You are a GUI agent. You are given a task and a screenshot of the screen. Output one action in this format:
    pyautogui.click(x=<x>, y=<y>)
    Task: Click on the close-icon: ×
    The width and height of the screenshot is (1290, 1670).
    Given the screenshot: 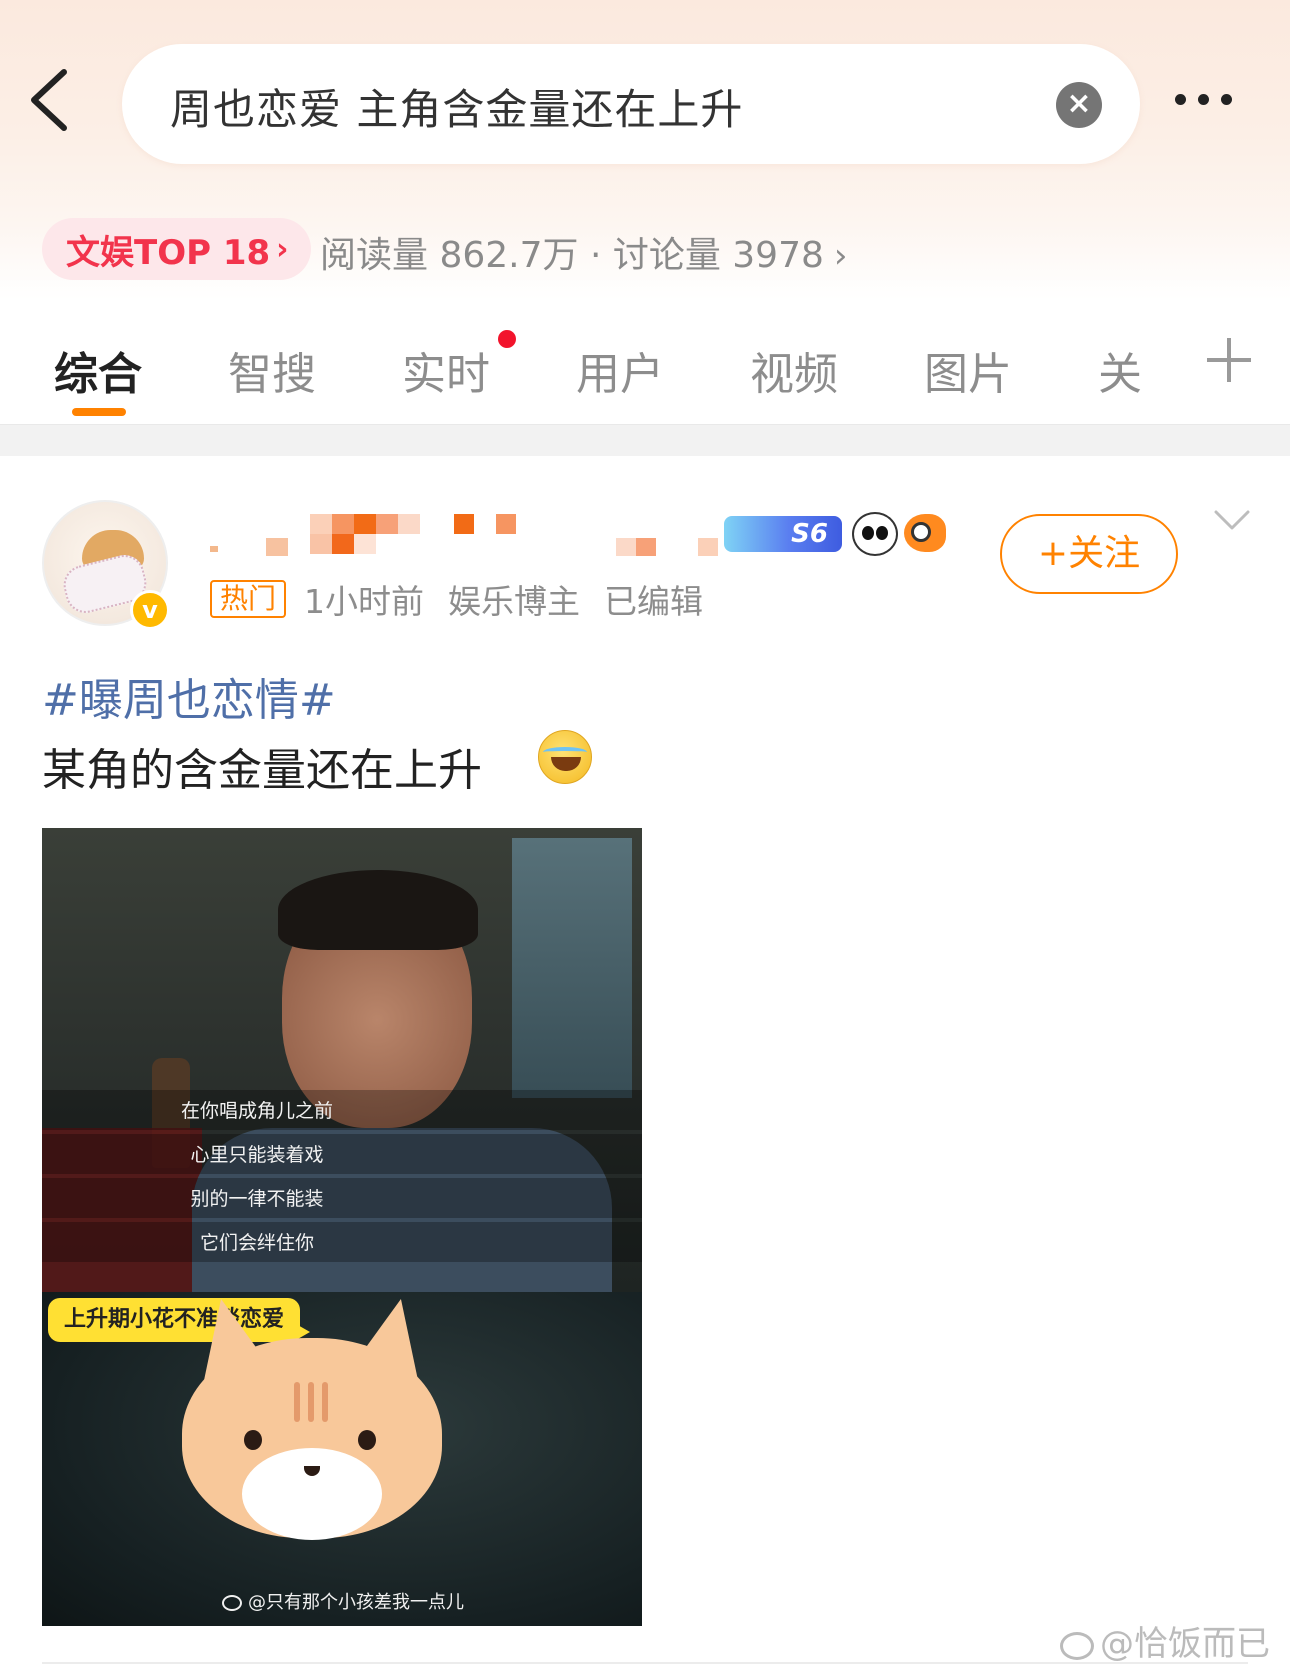 What is the action you would take?
    pyautogui.click(x=1079, y=103)
    